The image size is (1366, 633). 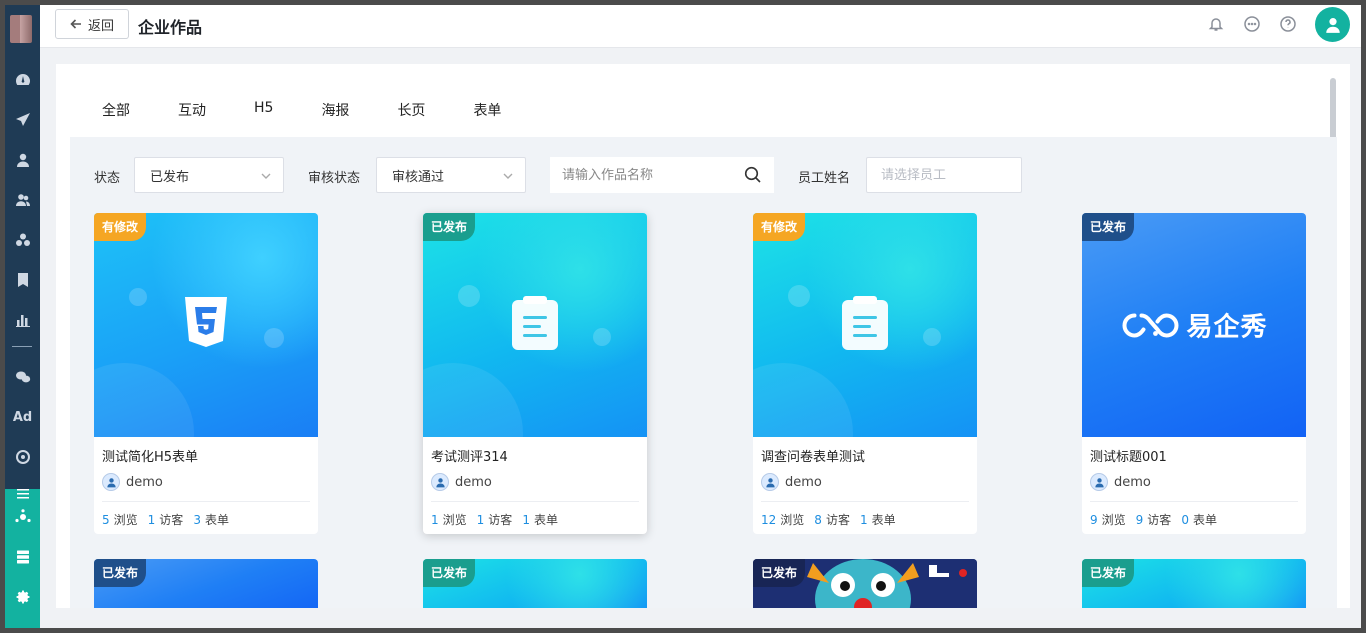 I want to click on card-cover: 易企秀 已发布, so click(x=1194, y=325).